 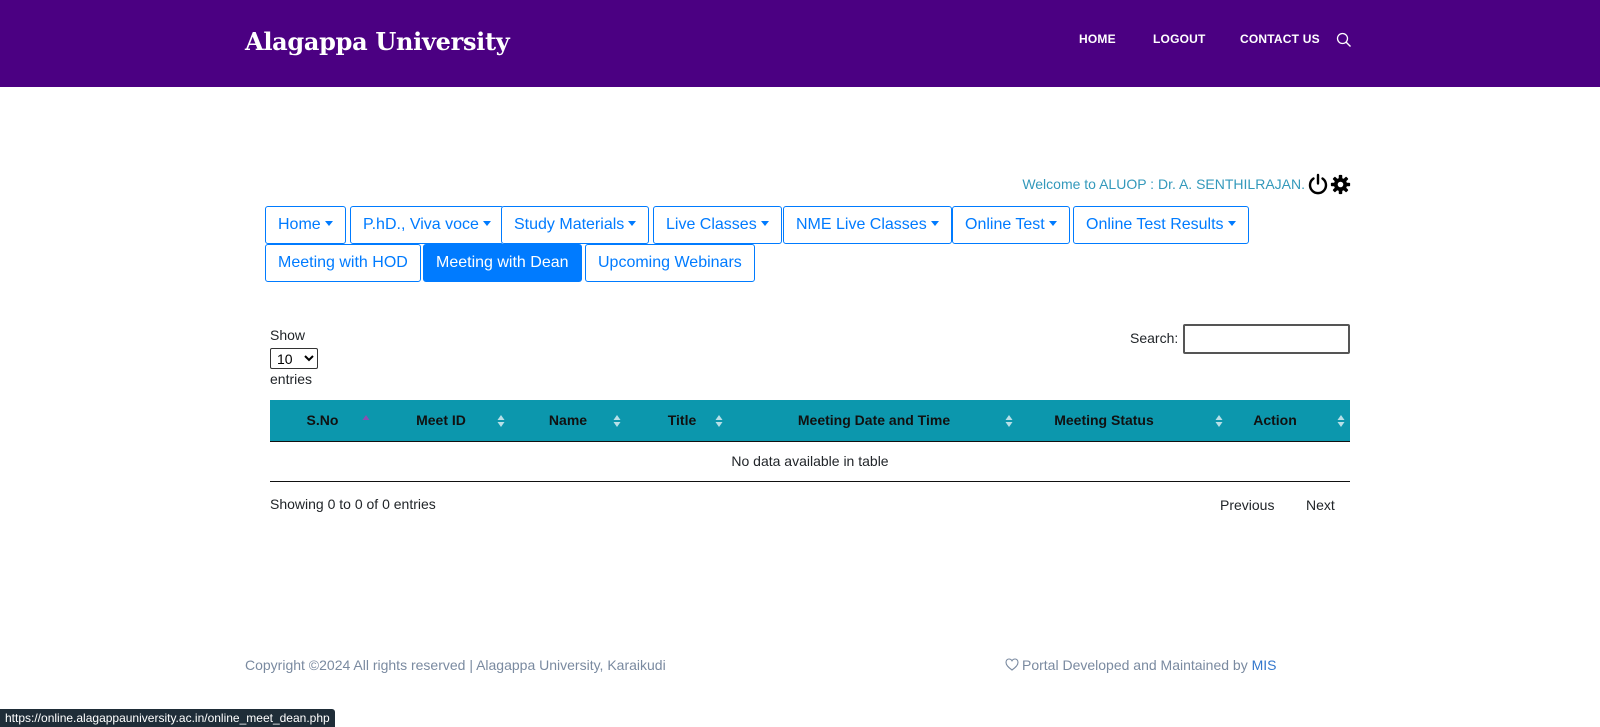 I want to click on table-info: Showing 0 to 0 of 0 entries, so click(x=353, y=504).